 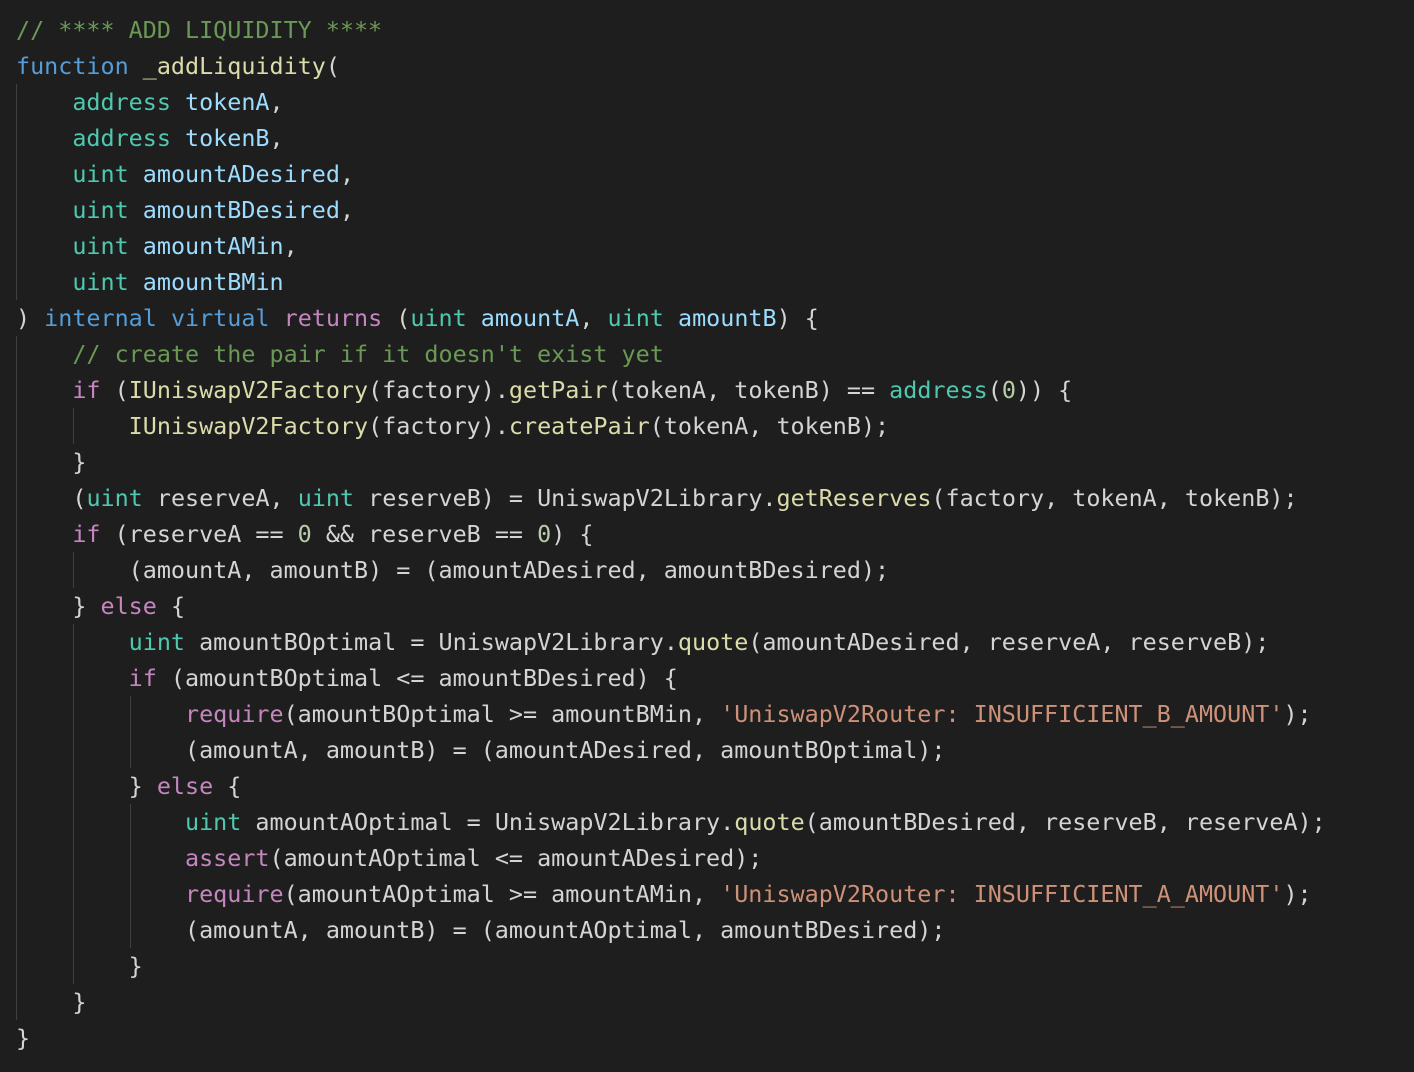 I want to click on code-token-control: else, so click(x=185, y=786).